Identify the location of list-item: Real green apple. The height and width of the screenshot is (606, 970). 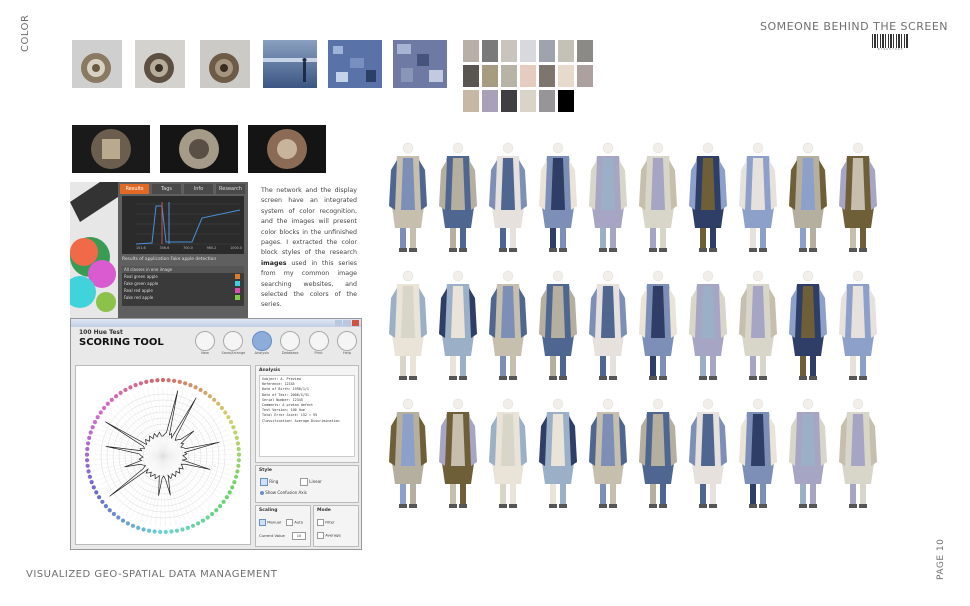
(183, 276).